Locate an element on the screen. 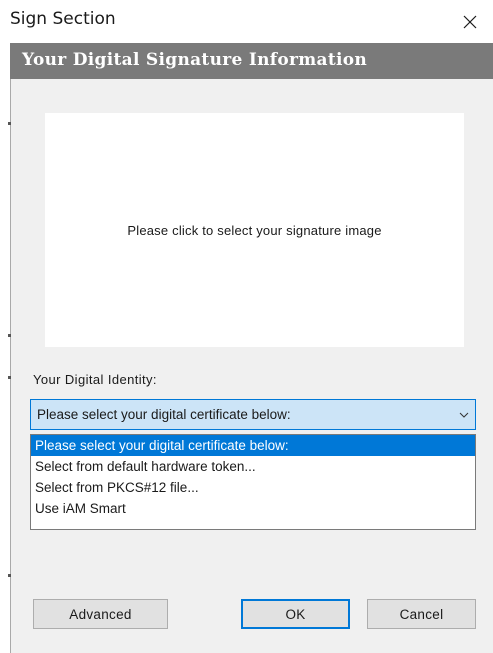  dropdown-option-iam-smart: Use iAM Smart is located at coordinates (253, 508).